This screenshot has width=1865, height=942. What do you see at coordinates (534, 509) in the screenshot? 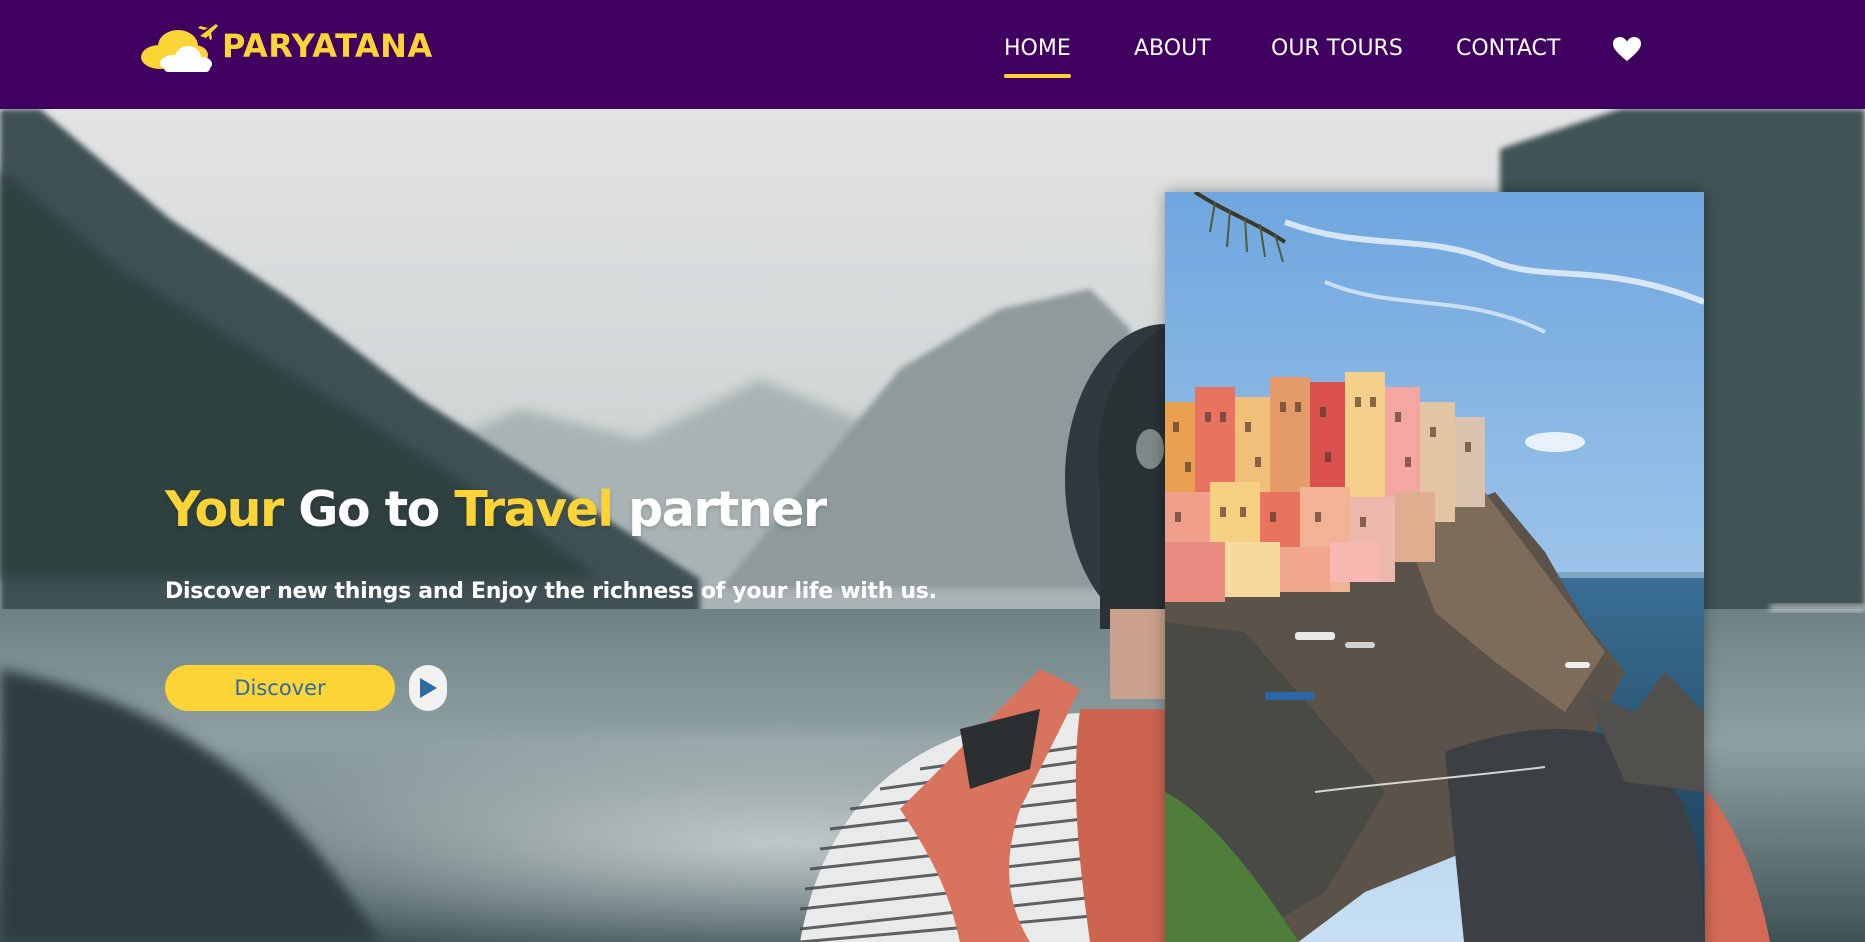
I see `headline-travel: Travel` at bounding box center [534, 509].